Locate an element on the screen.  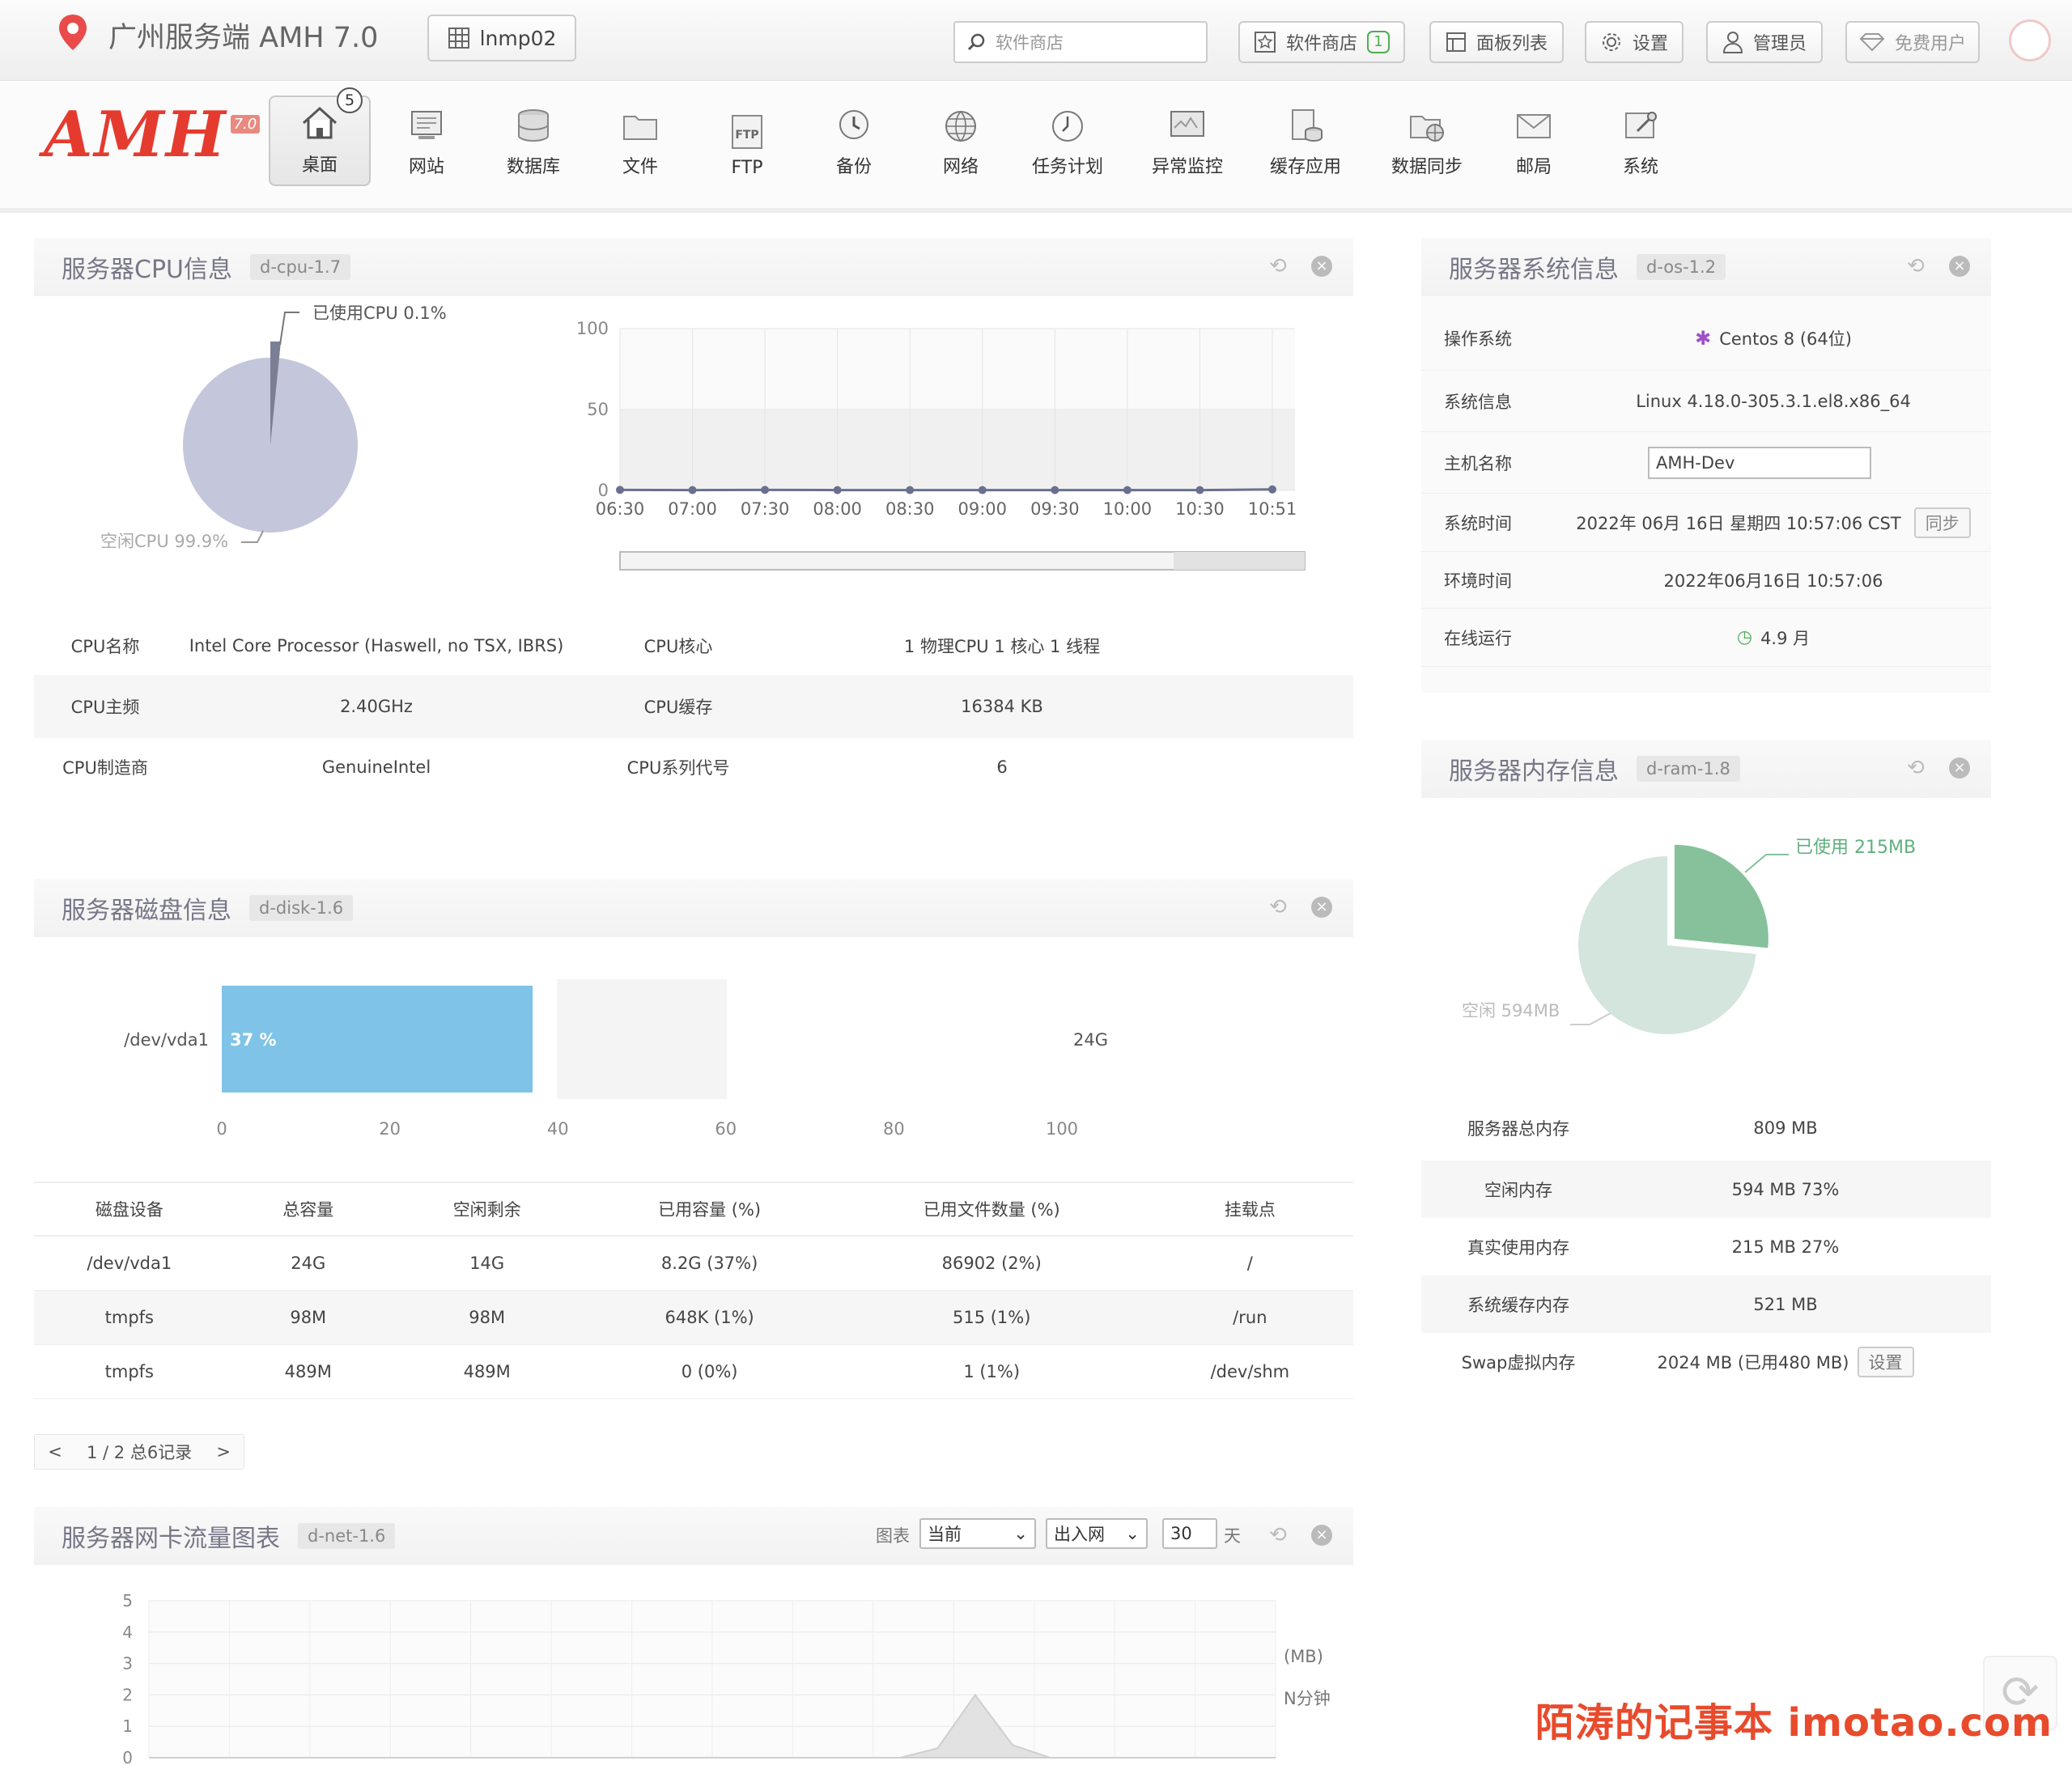
x-tick-label: 10:30 is located at coordinates (1200, 509).